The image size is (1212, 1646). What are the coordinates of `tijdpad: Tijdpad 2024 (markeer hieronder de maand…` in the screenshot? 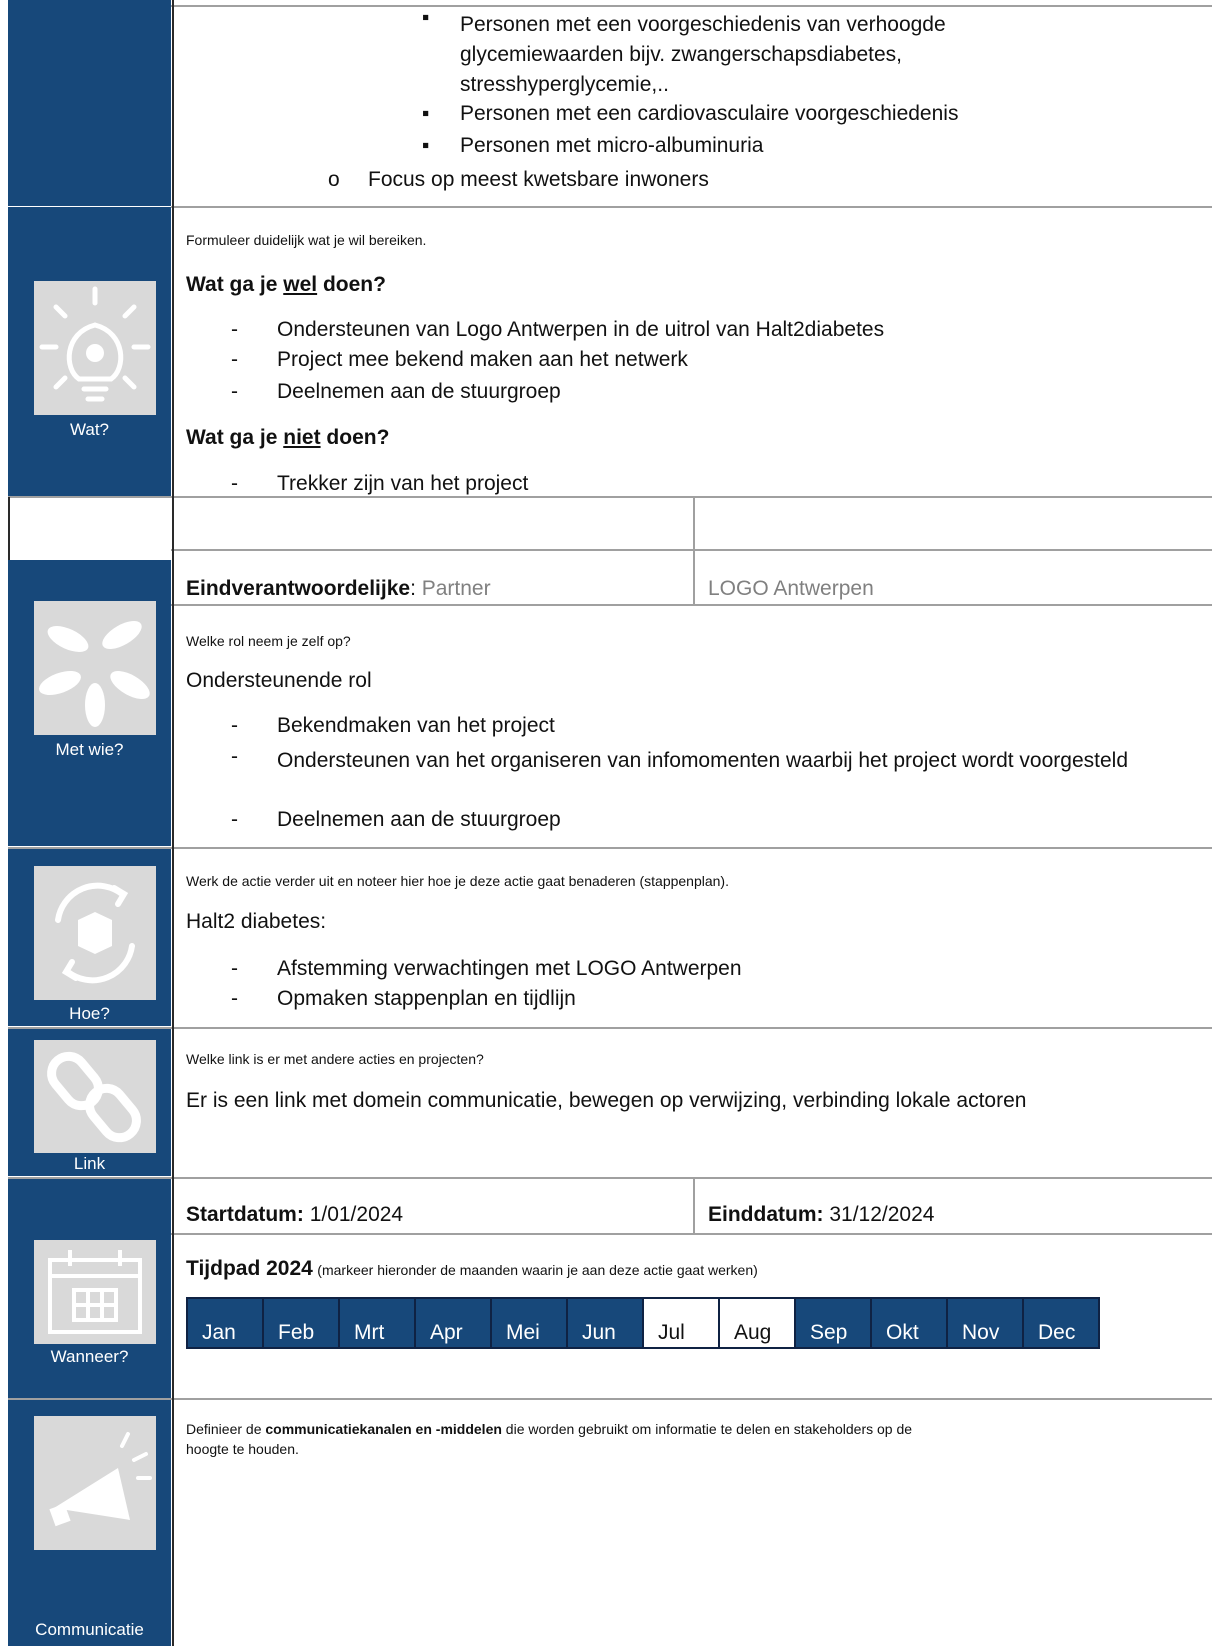 It's located at (472, 1268).